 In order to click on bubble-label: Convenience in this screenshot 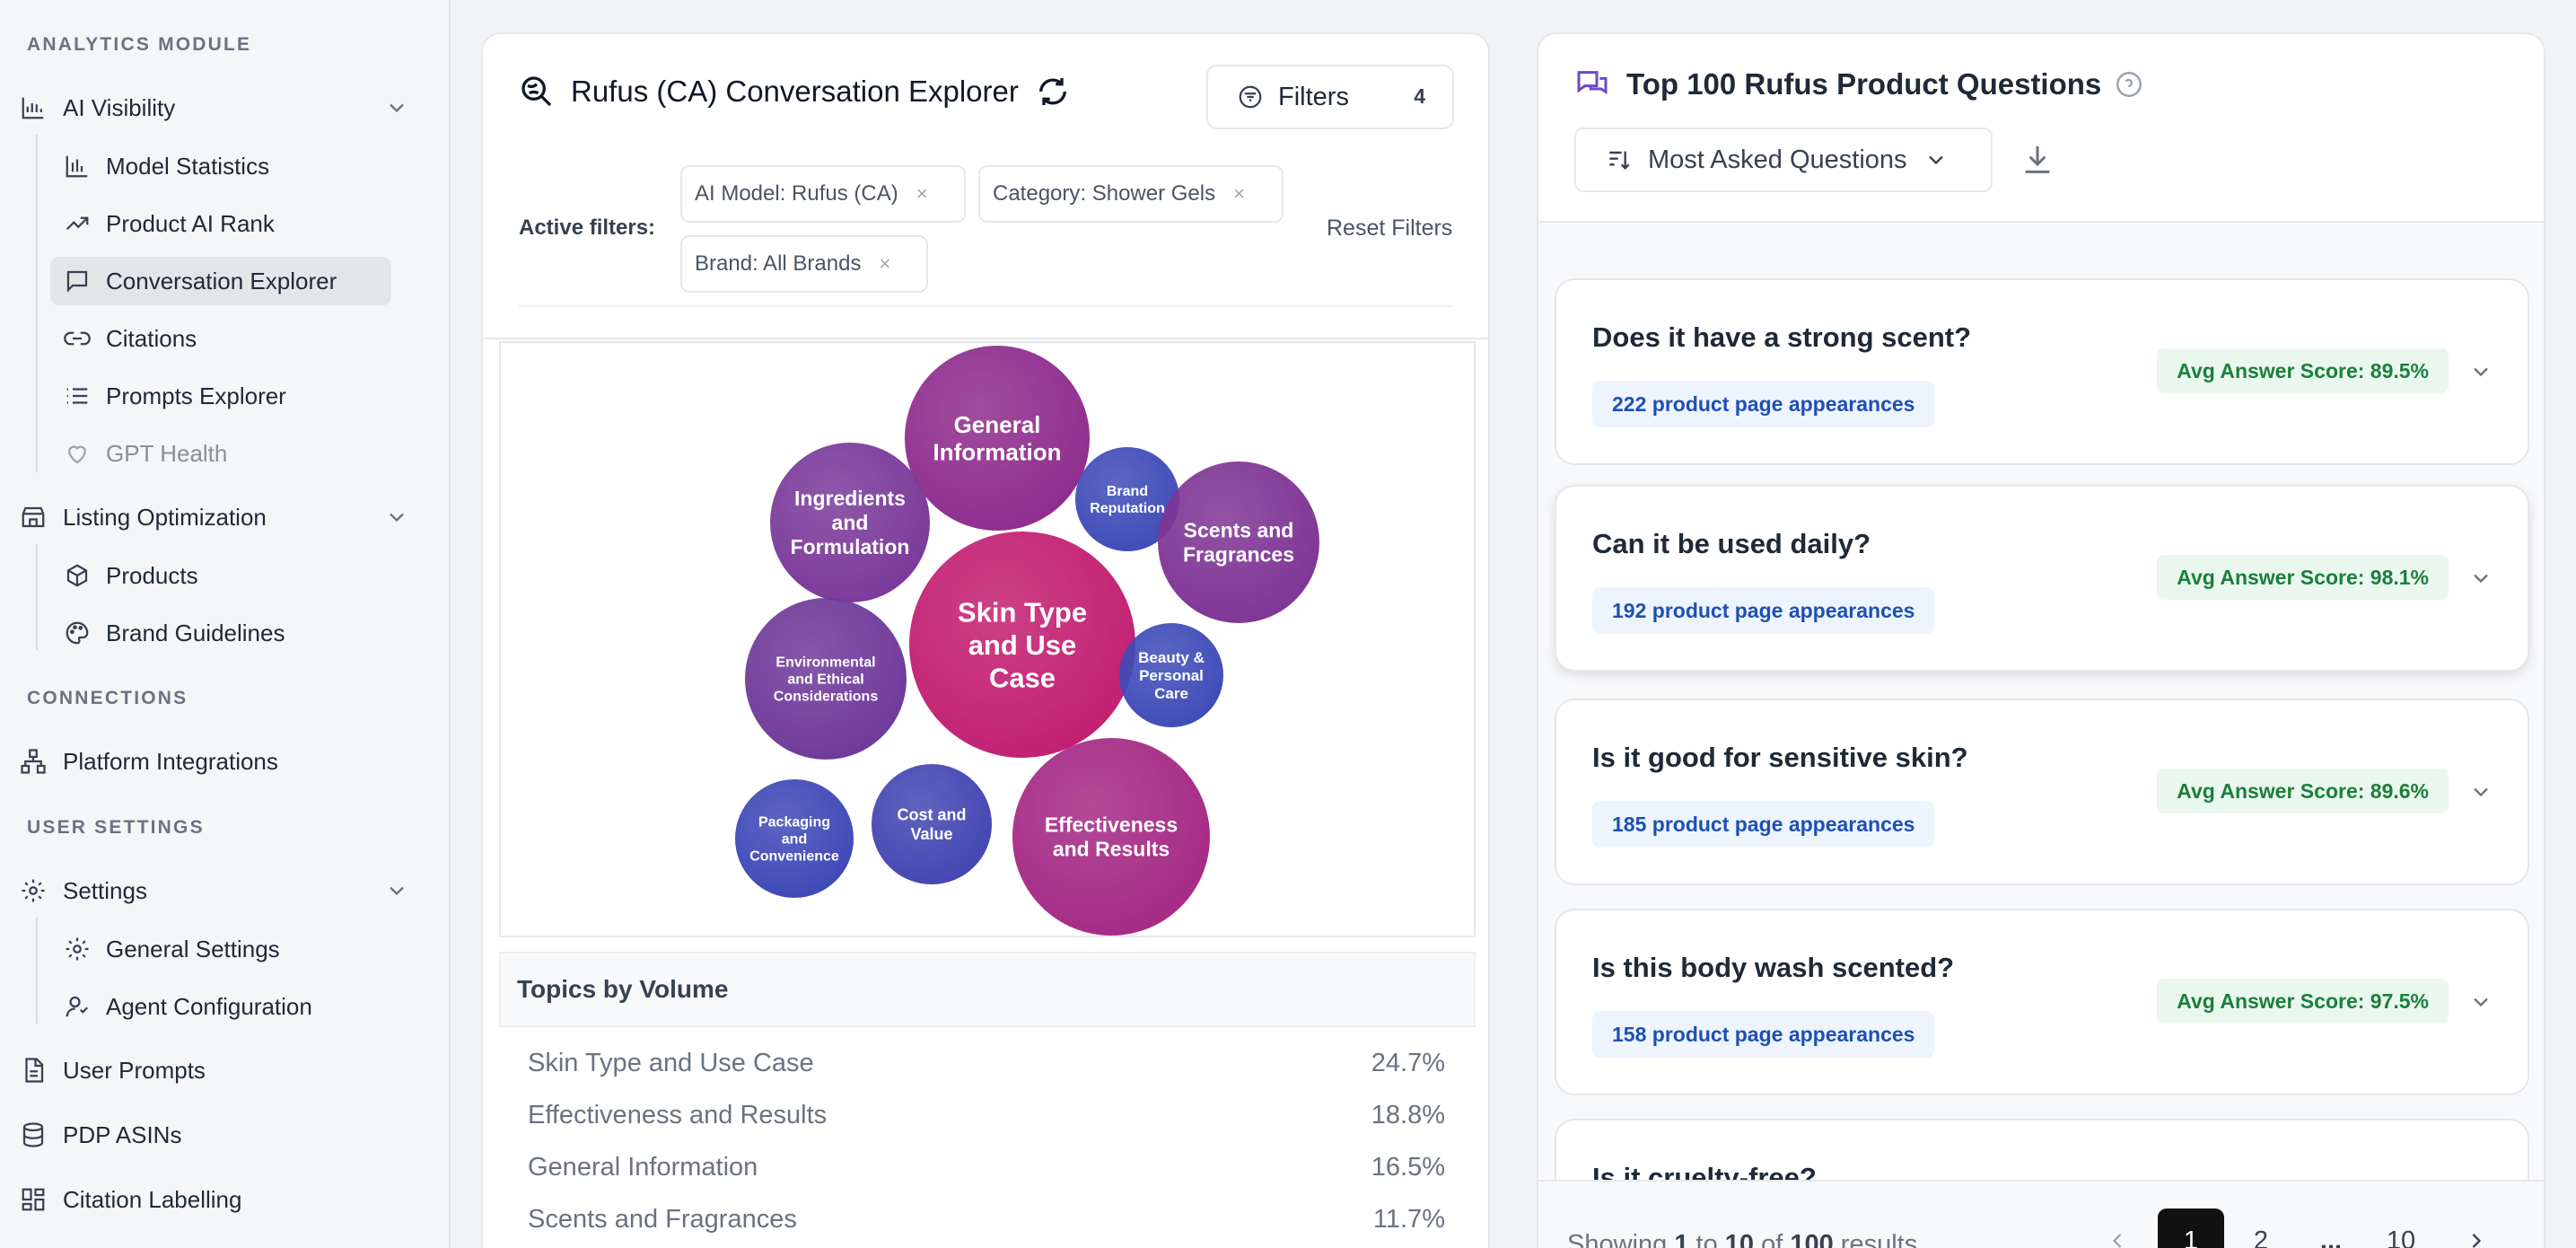, I will do `click(794, 856)`.